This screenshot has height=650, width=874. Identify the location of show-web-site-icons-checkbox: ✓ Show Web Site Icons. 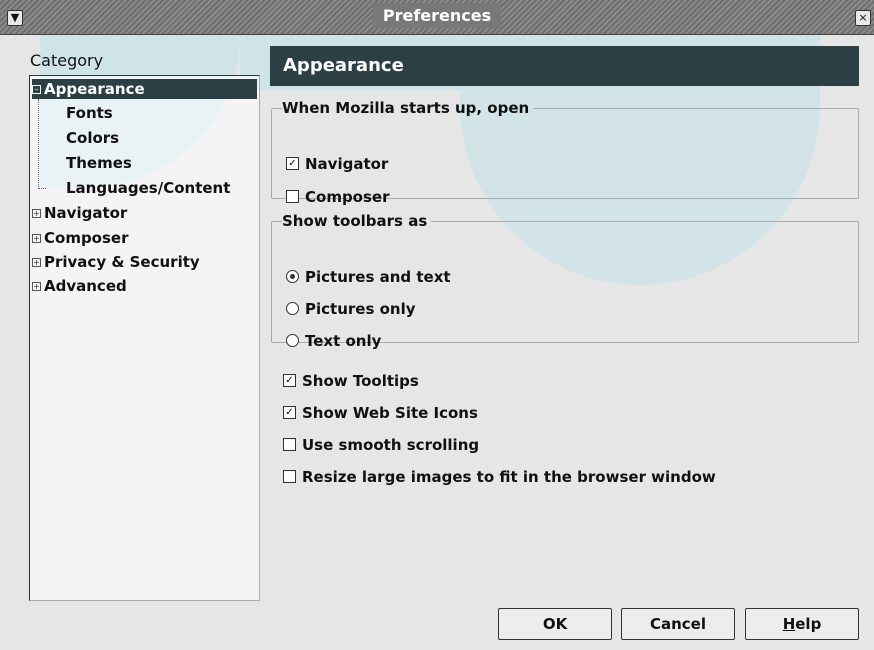
(380, 413).